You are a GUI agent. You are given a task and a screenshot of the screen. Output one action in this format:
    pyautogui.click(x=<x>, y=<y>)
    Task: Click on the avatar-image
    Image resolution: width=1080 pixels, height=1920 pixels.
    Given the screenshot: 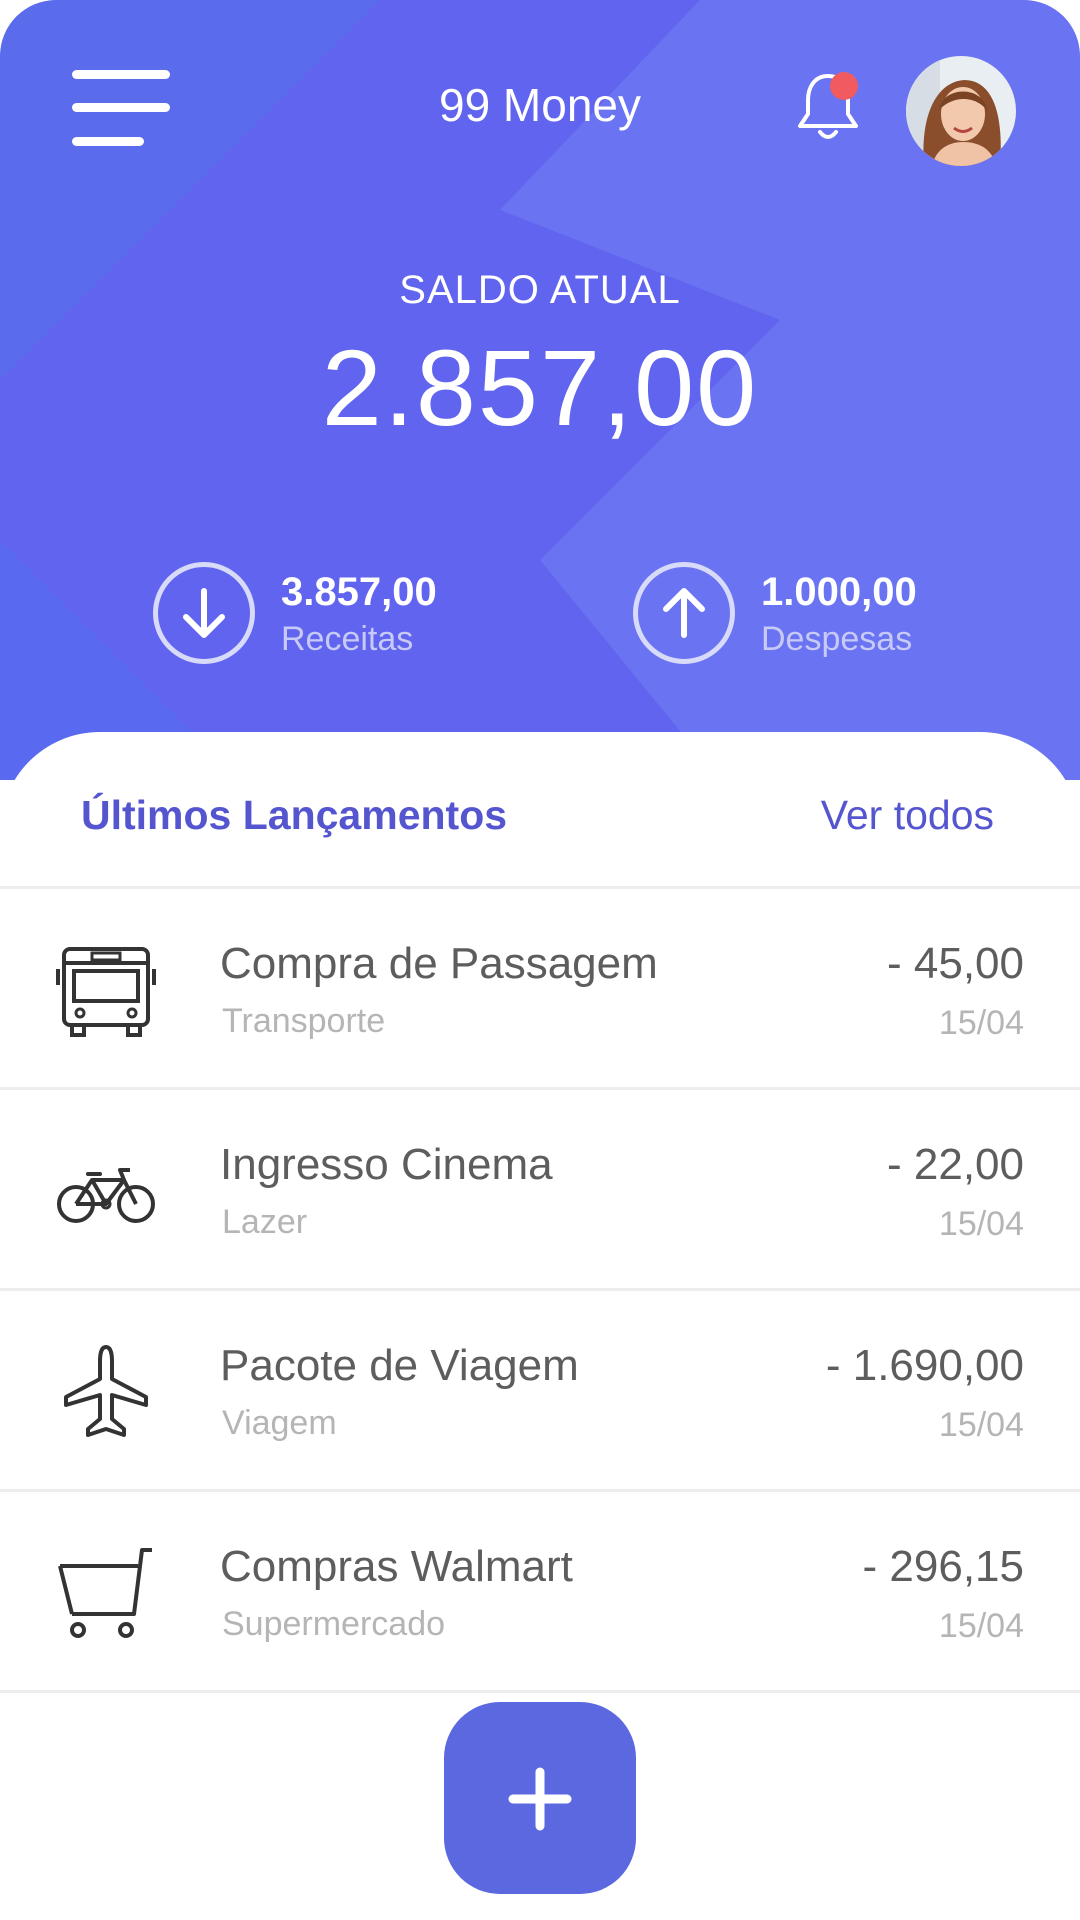 What is the action you would take?
    pyautogui.click(x=961, y=111)
    